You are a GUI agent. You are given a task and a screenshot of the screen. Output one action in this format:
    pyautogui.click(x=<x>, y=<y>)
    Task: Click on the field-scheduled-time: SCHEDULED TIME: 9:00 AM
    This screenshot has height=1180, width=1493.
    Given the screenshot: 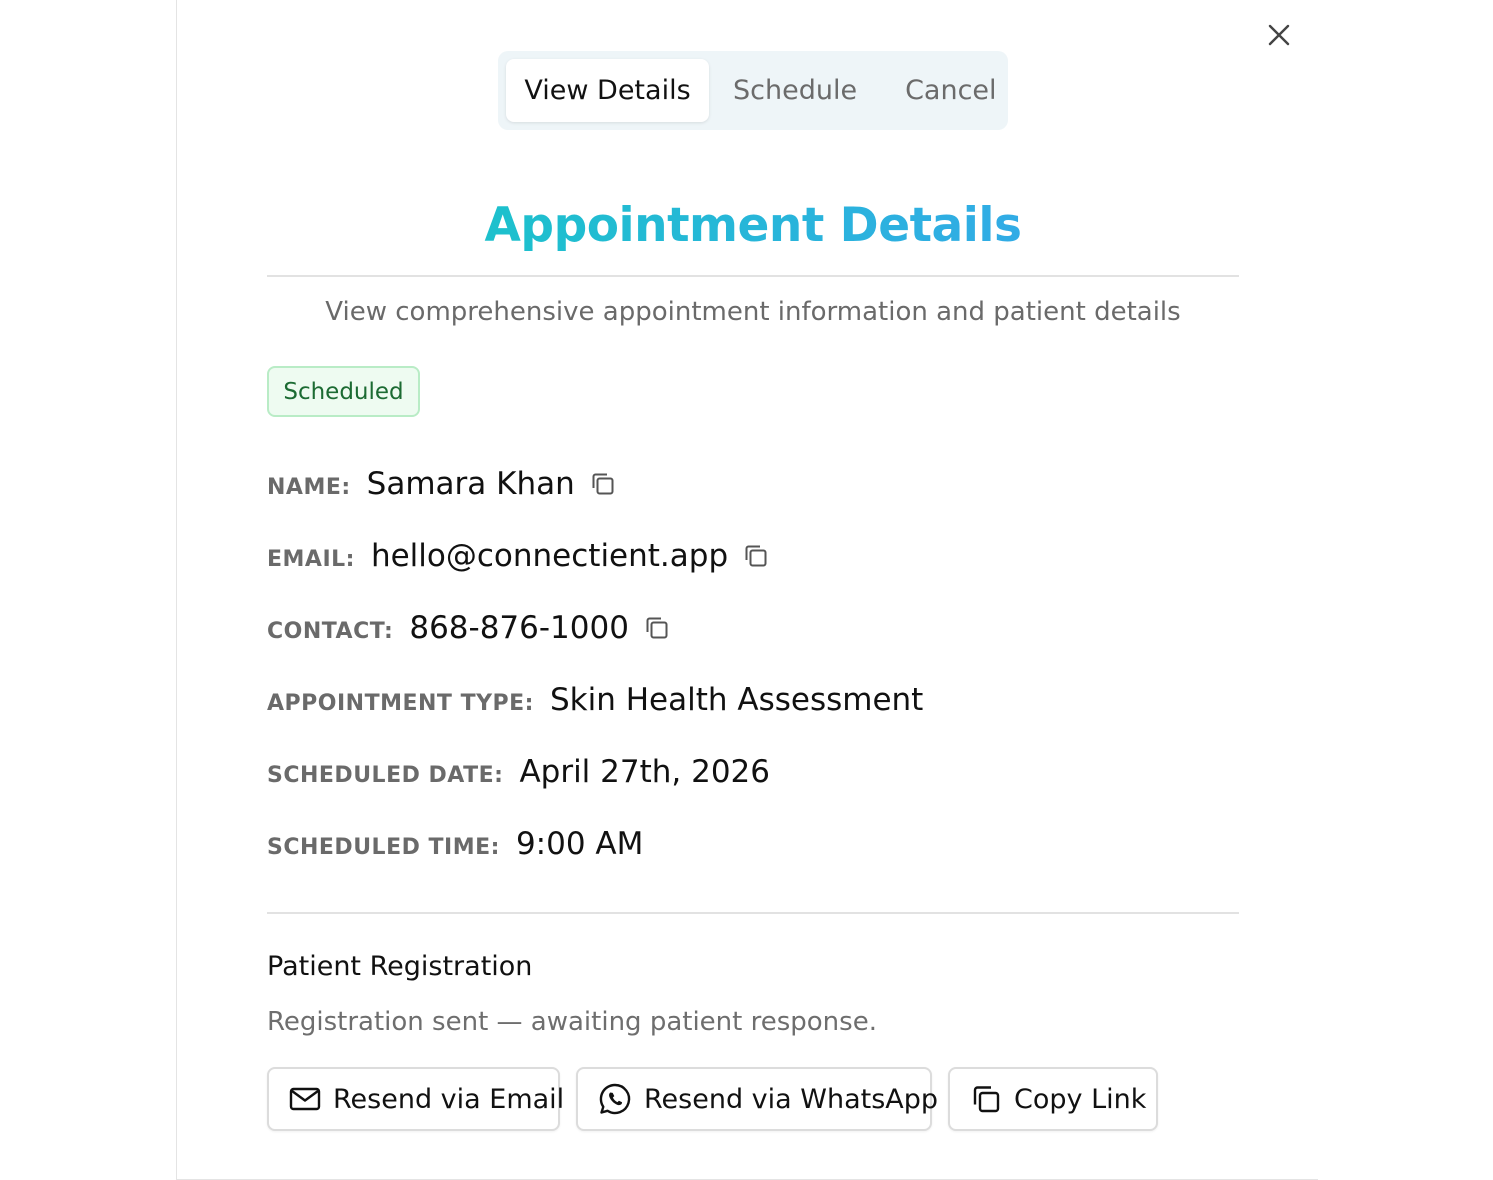 What is the action you would take?
    pyautogui.click(x=455, y=844)
    